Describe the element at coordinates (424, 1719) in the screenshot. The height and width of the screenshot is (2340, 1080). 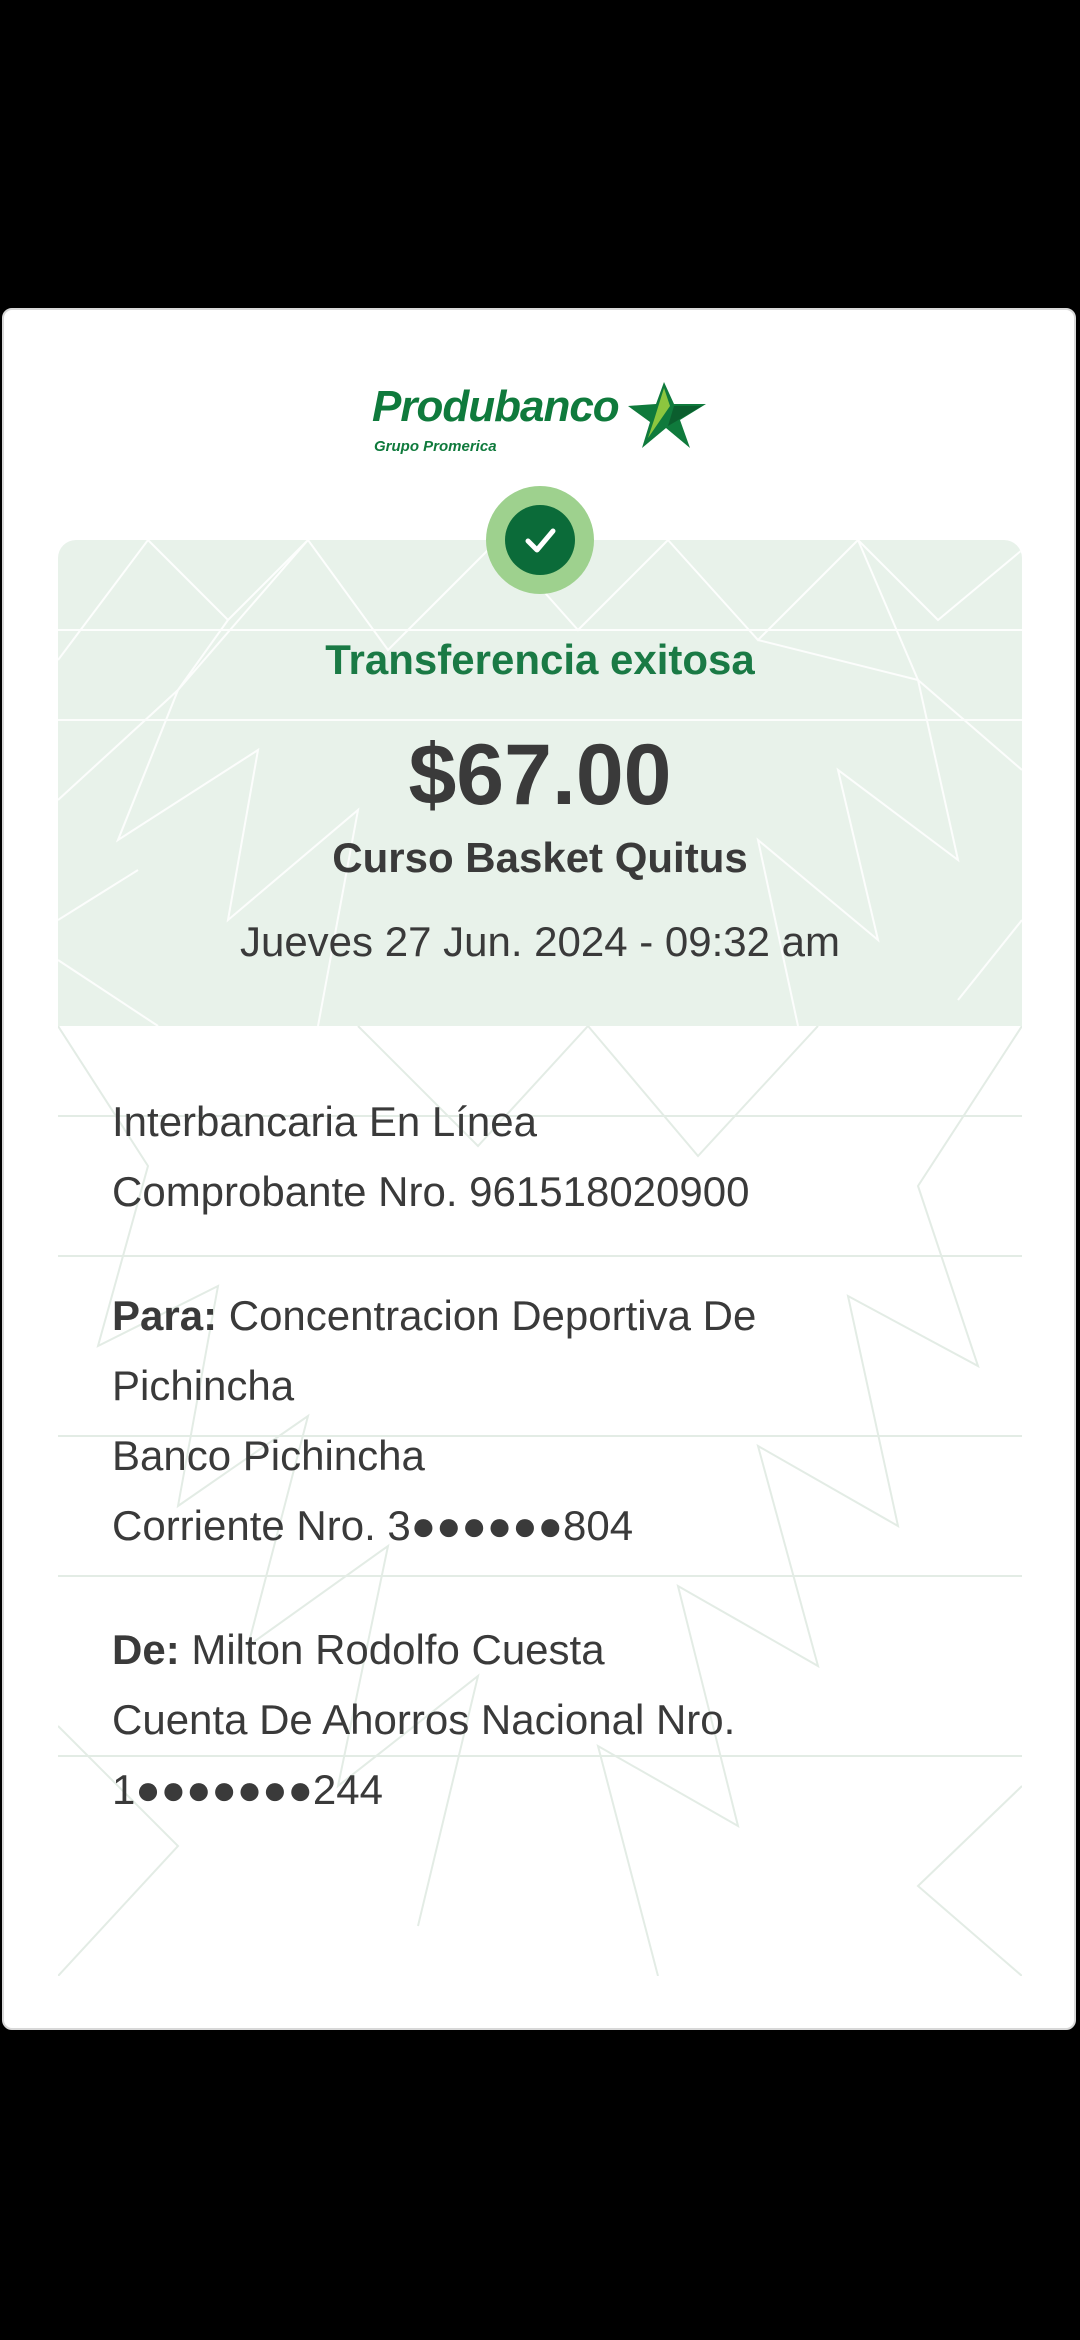
I see `sender-account-type: Cuenta De Ahorros Nacional Nro.` at that location.